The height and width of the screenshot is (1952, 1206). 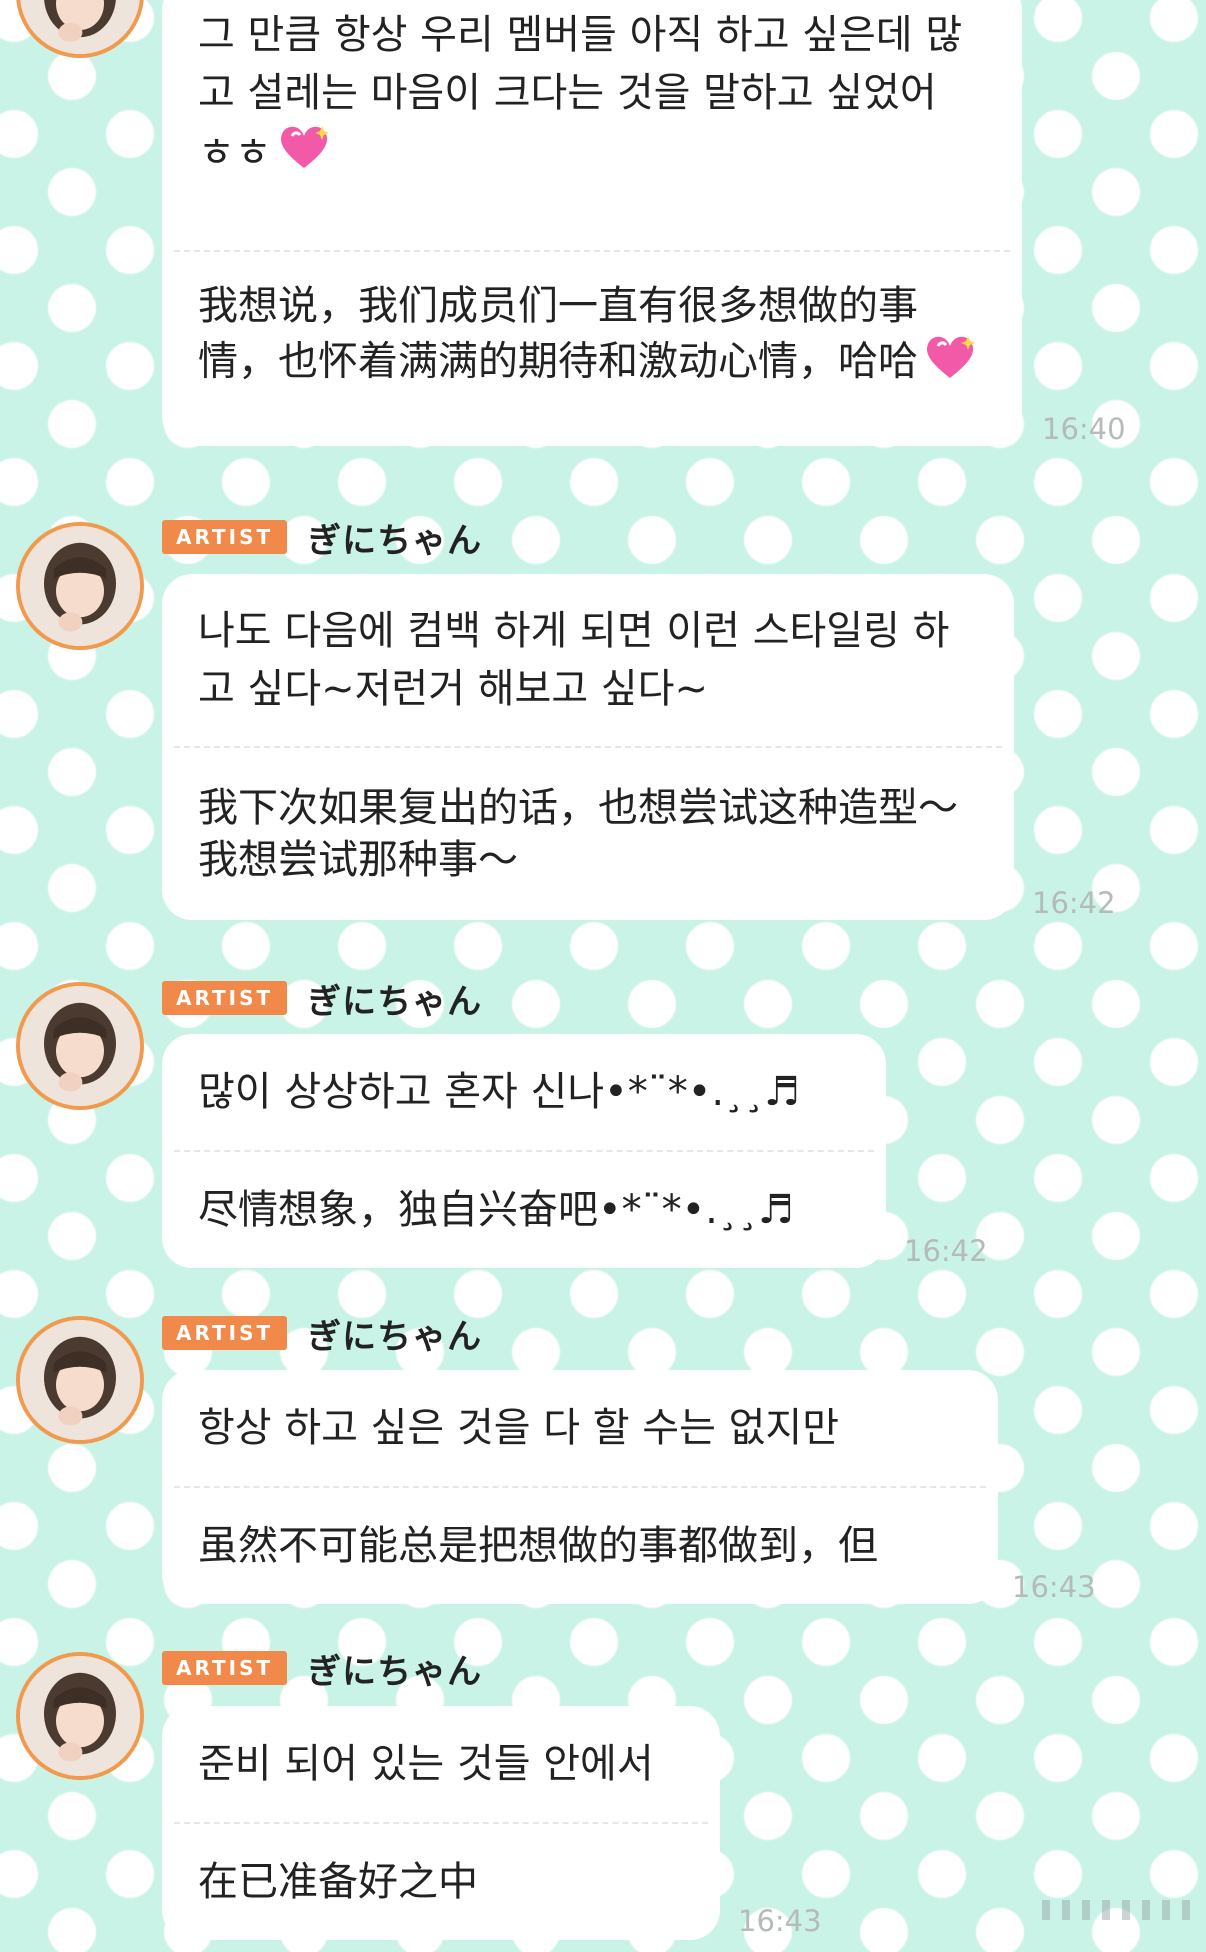 I want to click on message-bubble: 항상 하고 싶은 것을 다 할 수는 없지만 虽然不可能总是把想做的事都做到，但, so click(x=580, y=1487).